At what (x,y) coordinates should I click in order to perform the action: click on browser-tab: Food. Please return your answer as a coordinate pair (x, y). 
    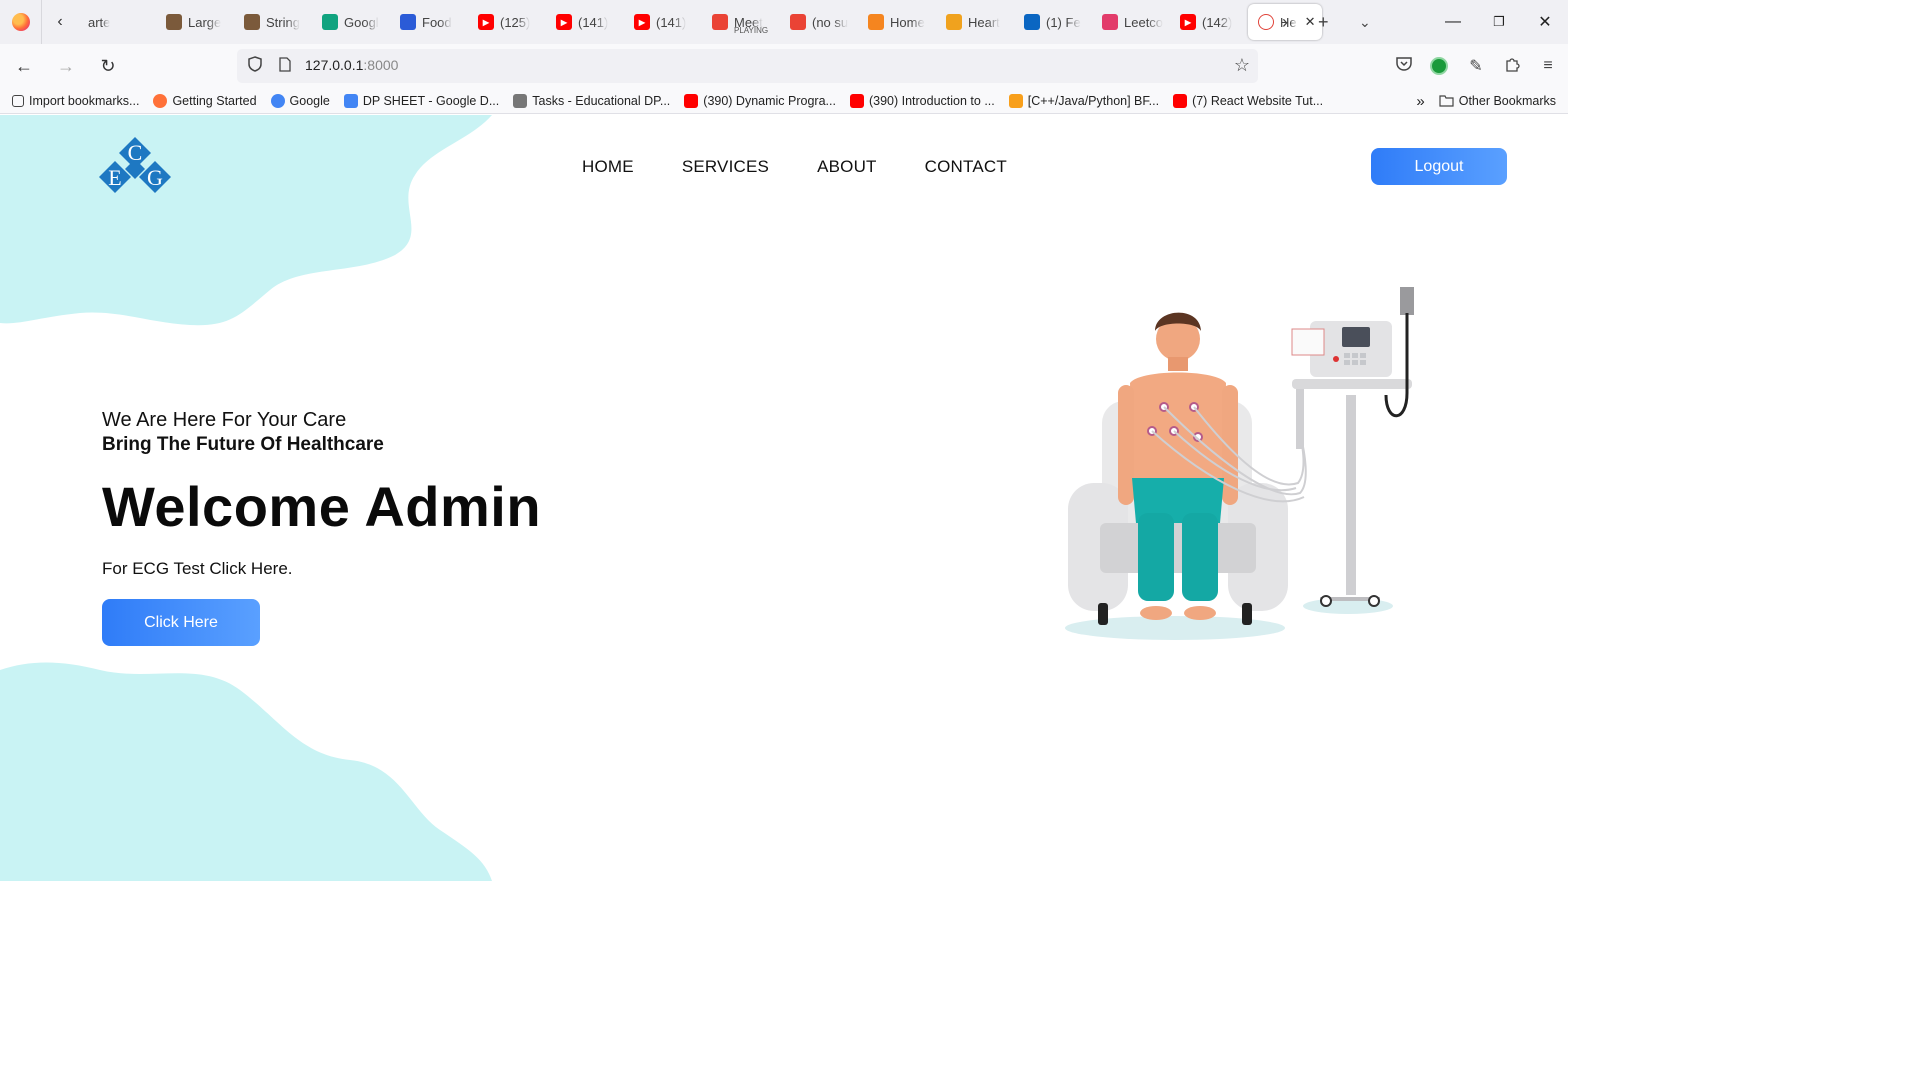
    Looking at the image, I should click on (429, 22).